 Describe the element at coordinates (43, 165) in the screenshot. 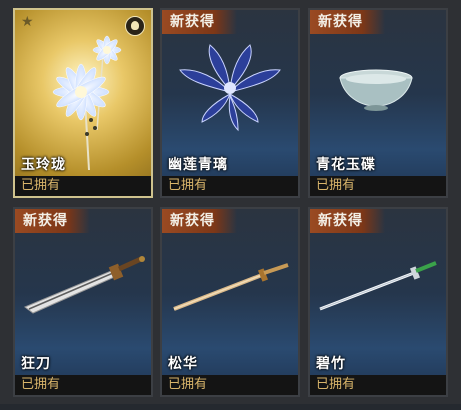

I see `item-name: 玉玲珑` at that location.